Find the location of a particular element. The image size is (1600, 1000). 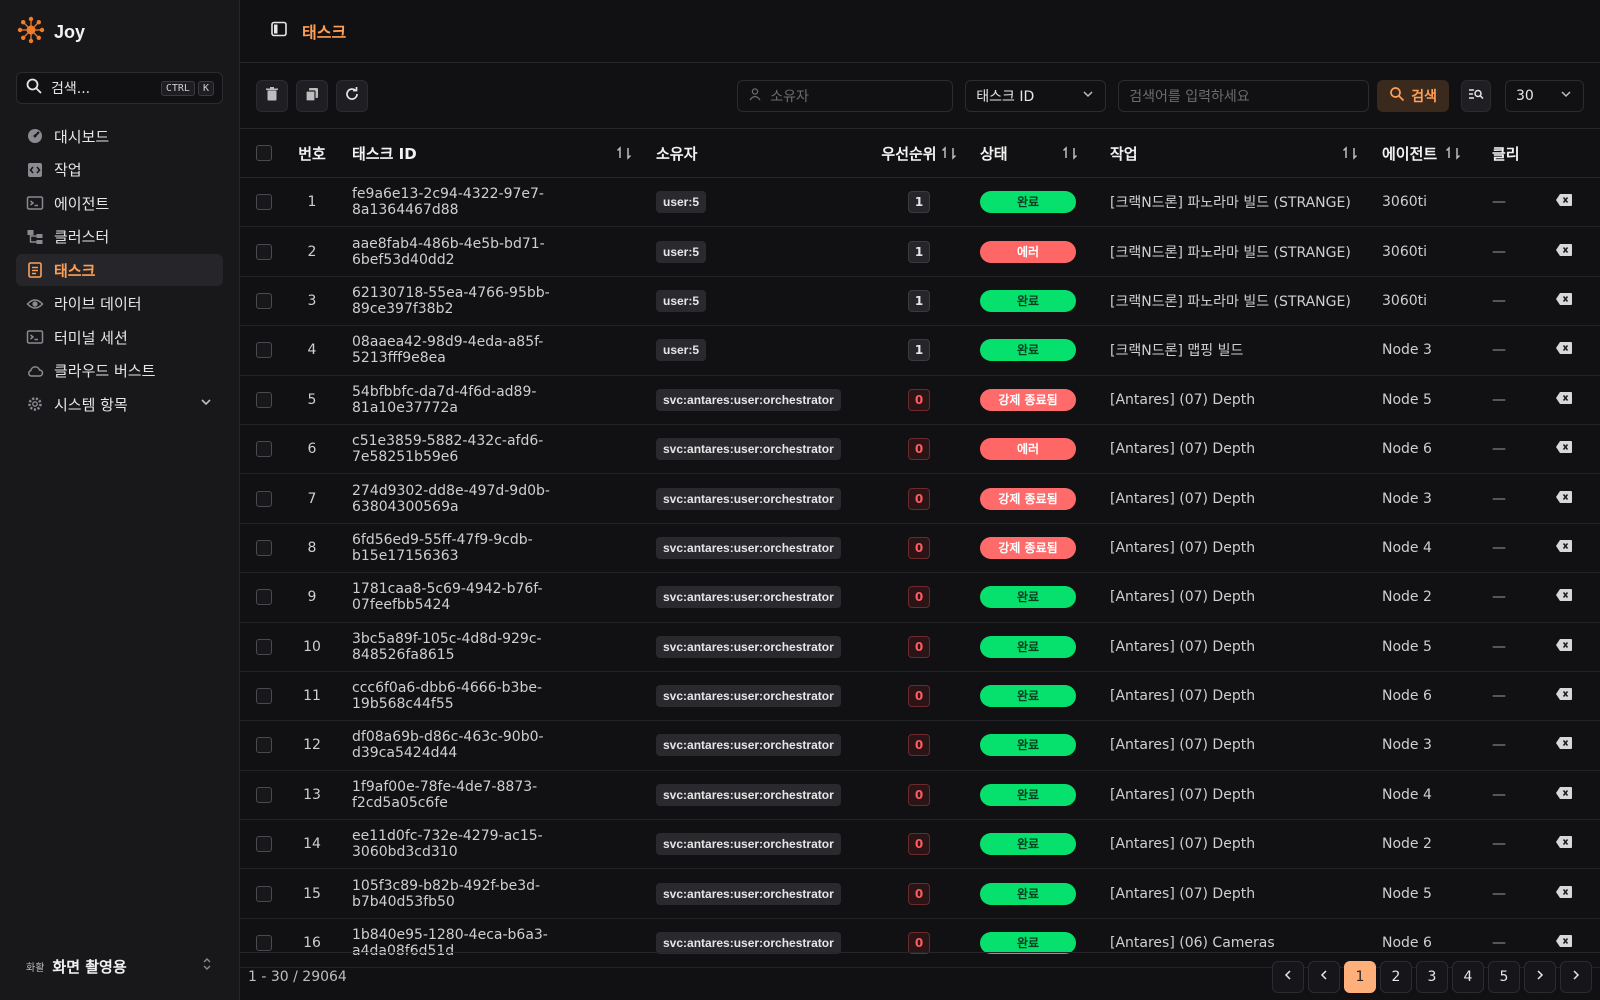

sidebar-item-jobs: 작업 is located at coordinates (119, 170).